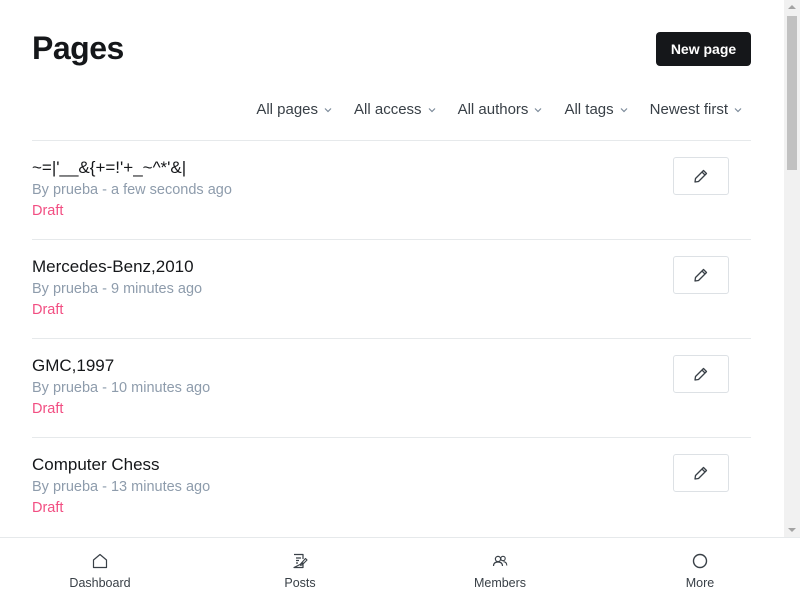 The image size is (800, 600). I want to click on scroll-down-arrow-icon, so click(792, 530).